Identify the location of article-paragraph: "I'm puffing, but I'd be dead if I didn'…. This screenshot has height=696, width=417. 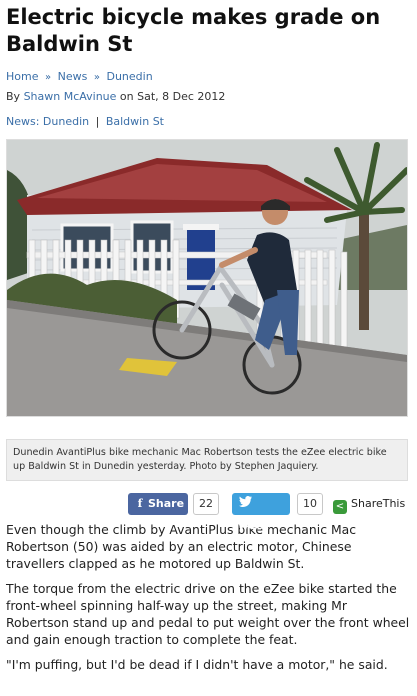
(197, 664).